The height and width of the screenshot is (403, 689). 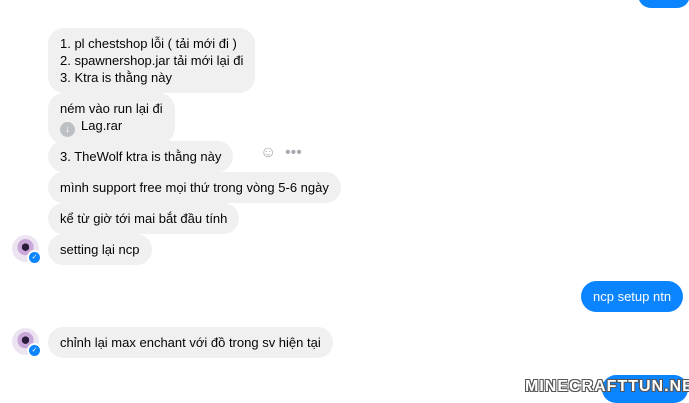 I want to click on message-text: setting lại ncp, so click(x=100, y=249).